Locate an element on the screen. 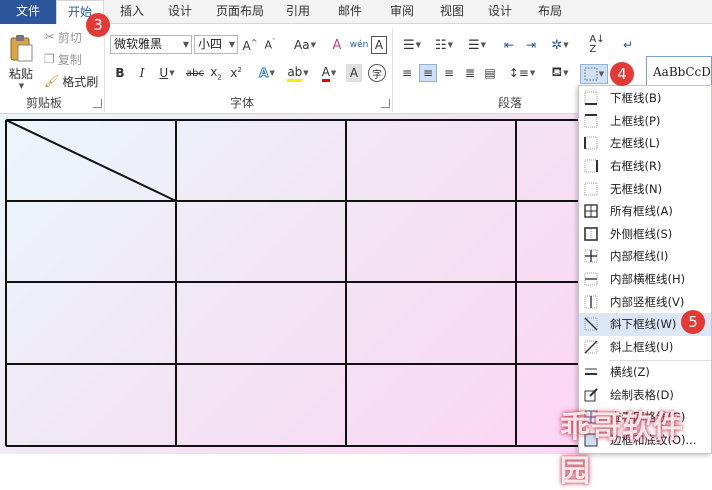 The width and height of the screenshot is (712, 490). italic-icon: I is located at coordinates (142, 73).